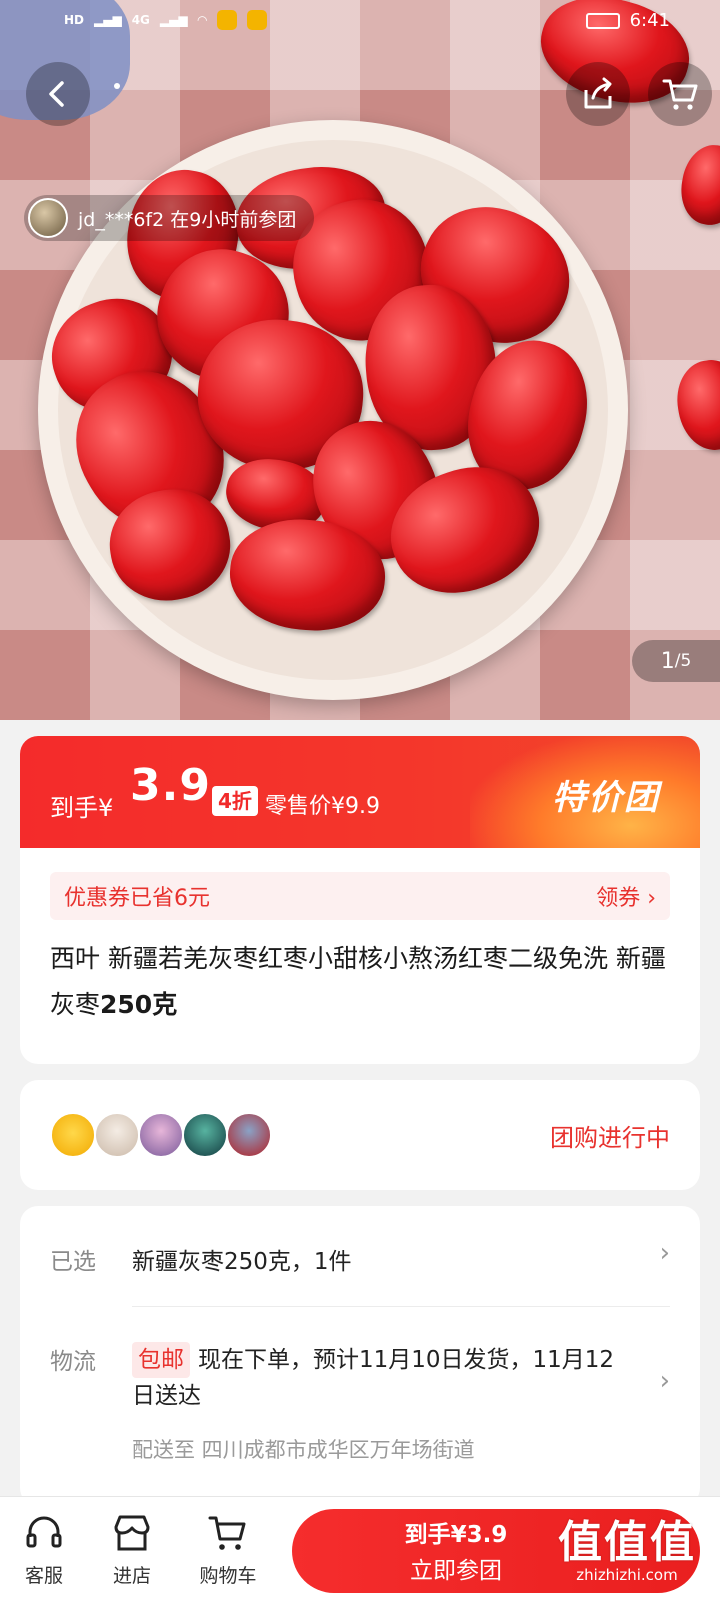 This screenshot has width=720, height=1600. Describe the element at coordinates (131, 1576) in the screenshot. I see `store-label: 进店` at that location.